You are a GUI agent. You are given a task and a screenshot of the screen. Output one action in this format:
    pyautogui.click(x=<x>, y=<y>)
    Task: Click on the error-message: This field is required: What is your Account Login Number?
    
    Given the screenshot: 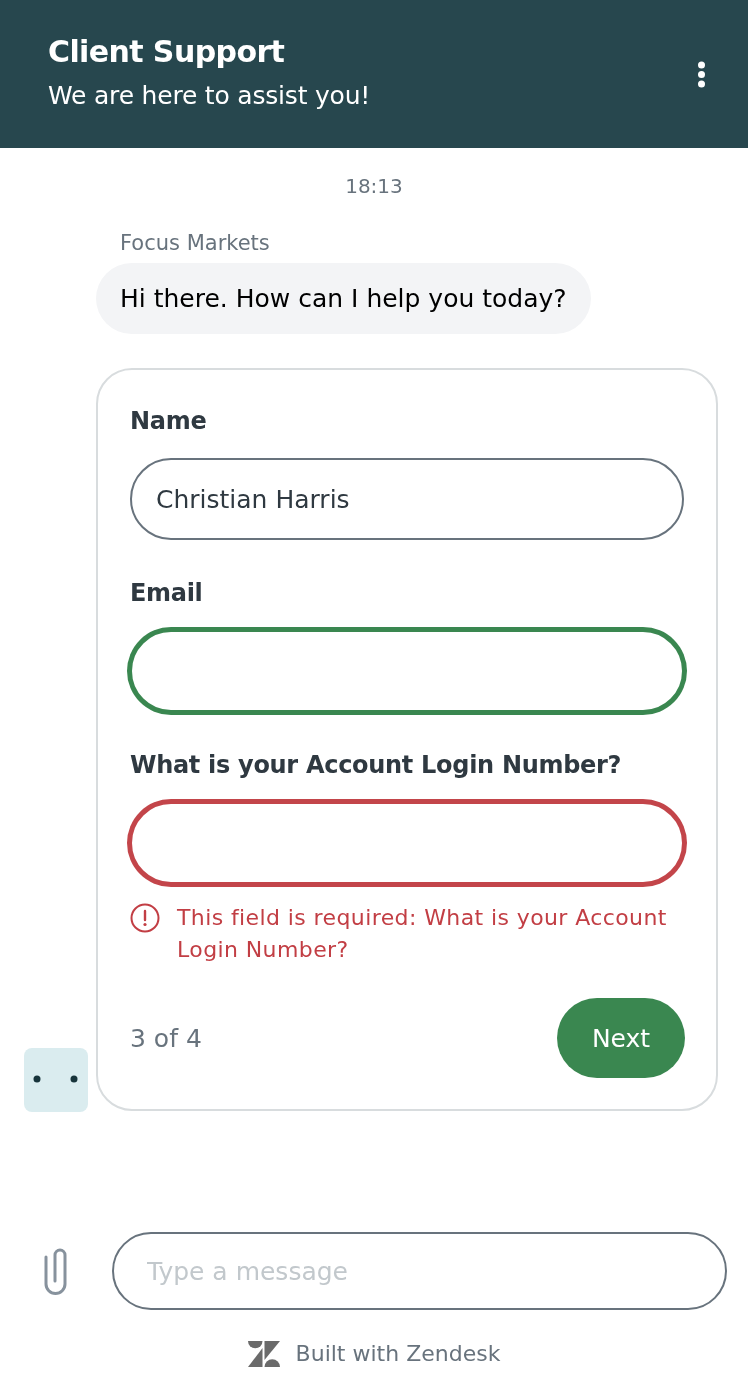 What is the action you would take?
    pyautogui.click(x=422, y=934)
    